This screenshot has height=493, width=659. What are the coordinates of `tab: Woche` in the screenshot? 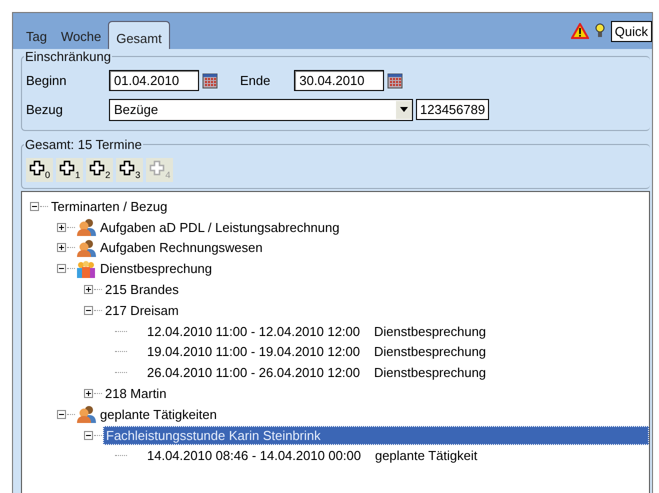 It's located at (81, 35).